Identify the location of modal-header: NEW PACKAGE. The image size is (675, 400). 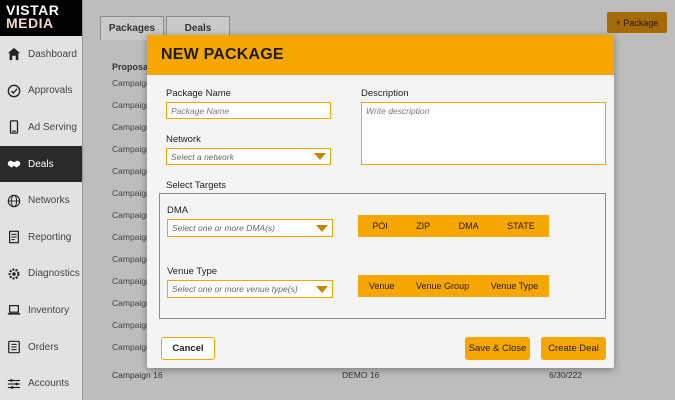
(380, 55).